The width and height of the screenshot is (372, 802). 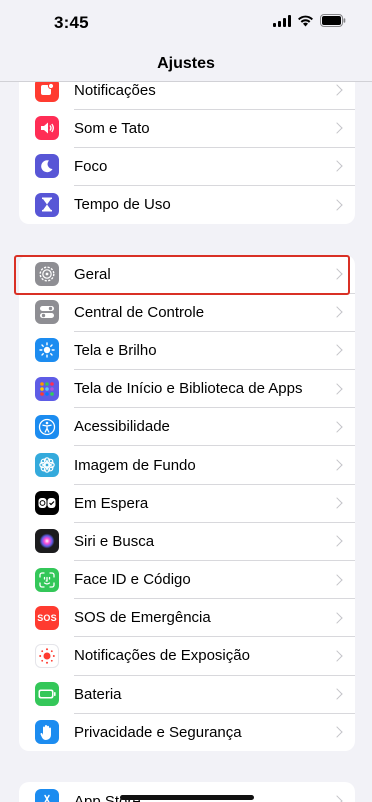 What do you see at coordinates (98, 694) in the screenshot?
I see `settings-row-label: Bateria` at bounding box center [98, 694].